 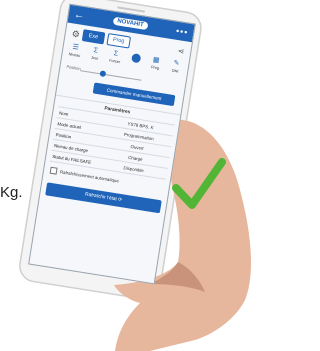 I want to click on checkmark-overlay, so click(x=199, y=183).